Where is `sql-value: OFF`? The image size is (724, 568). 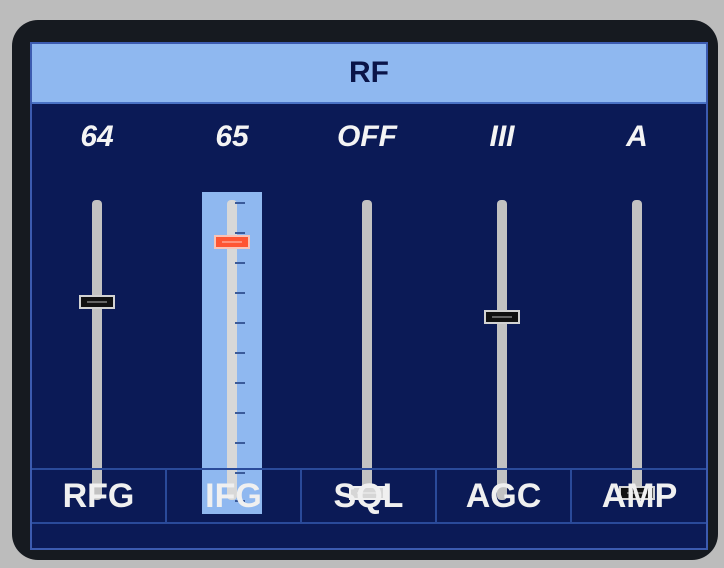 sql-value: OFF is located at coordinates (367, 136).